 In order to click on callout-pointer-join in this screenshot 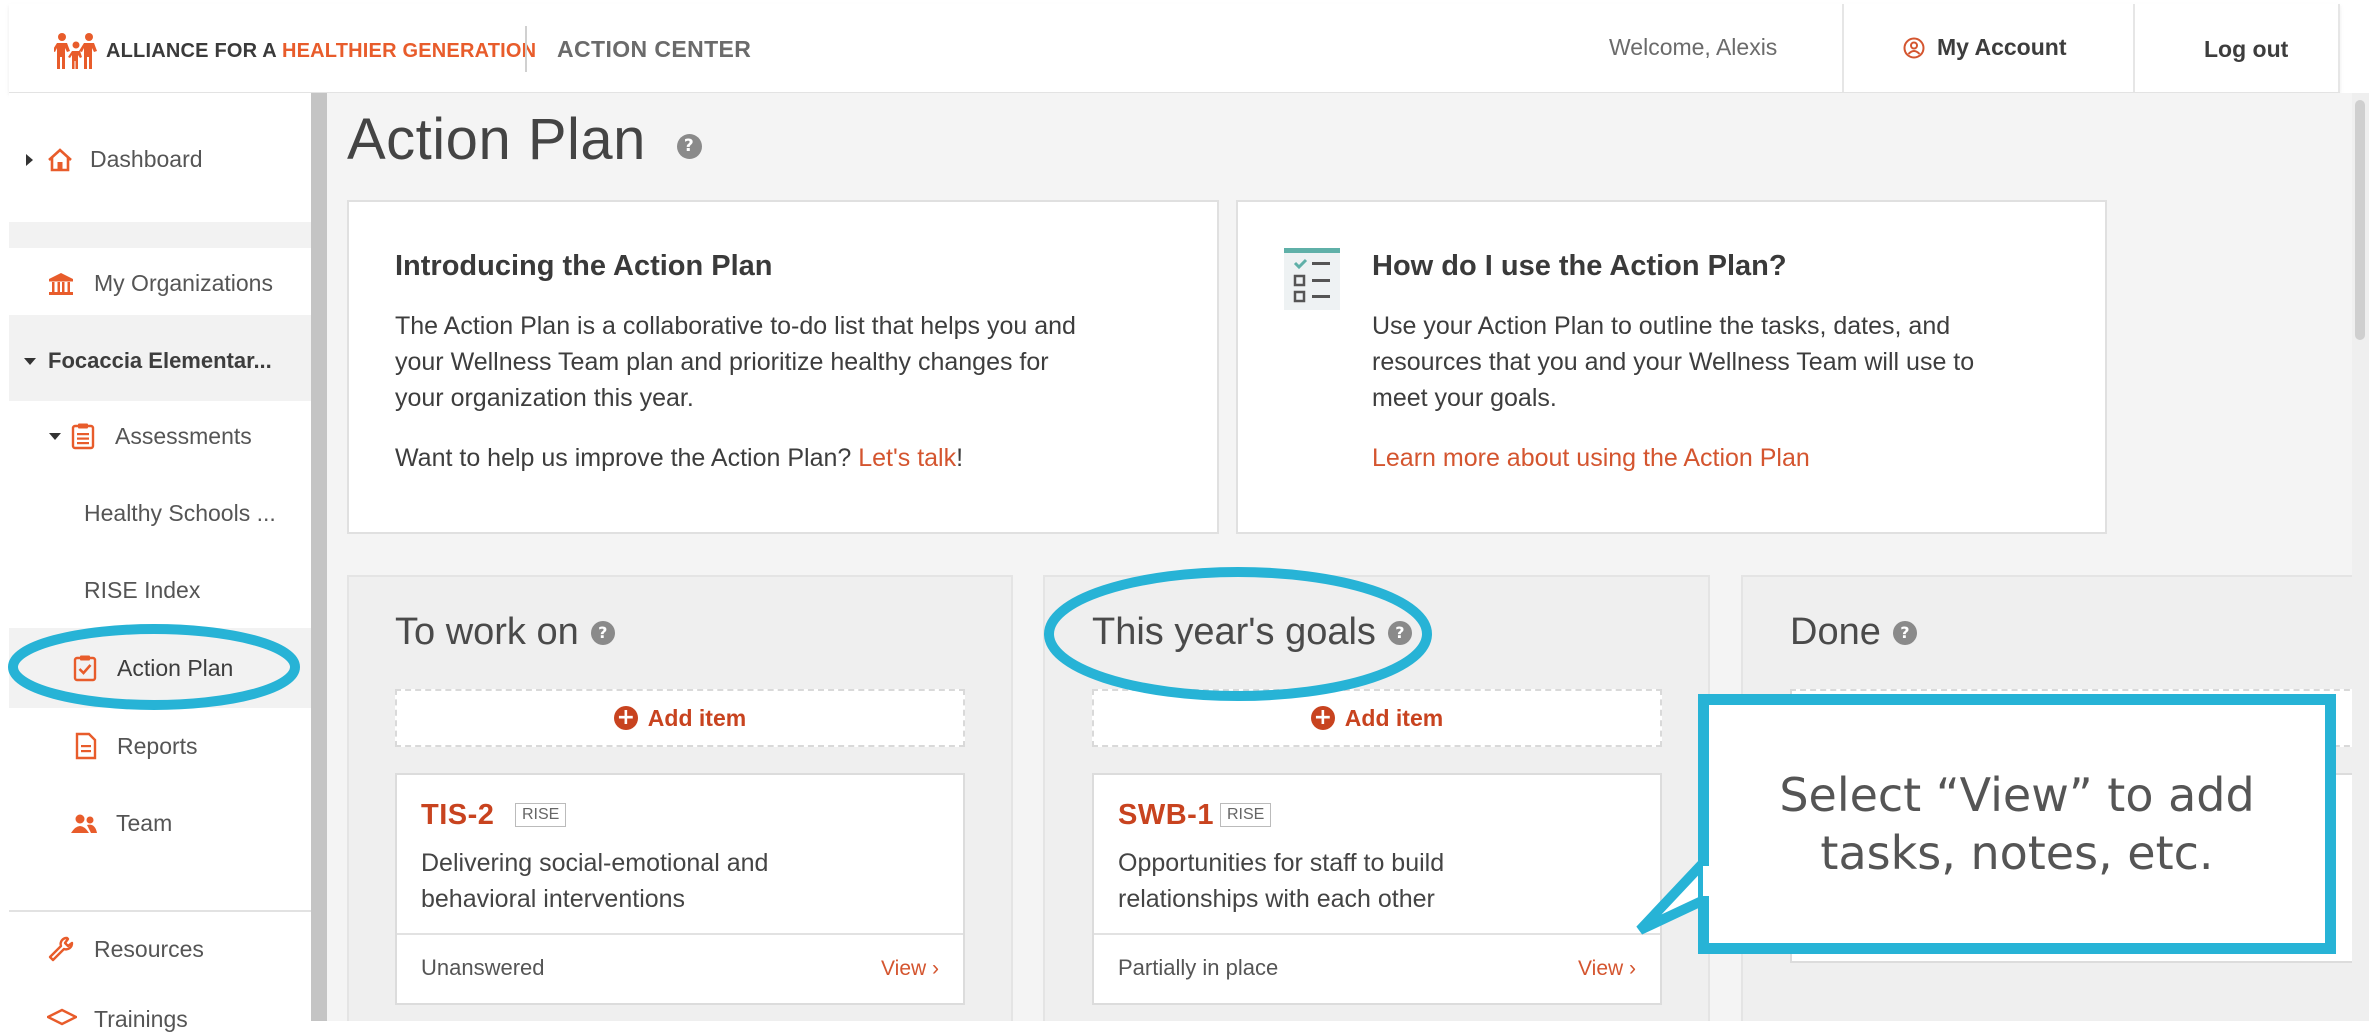, I will do `click(1708, 881)`.